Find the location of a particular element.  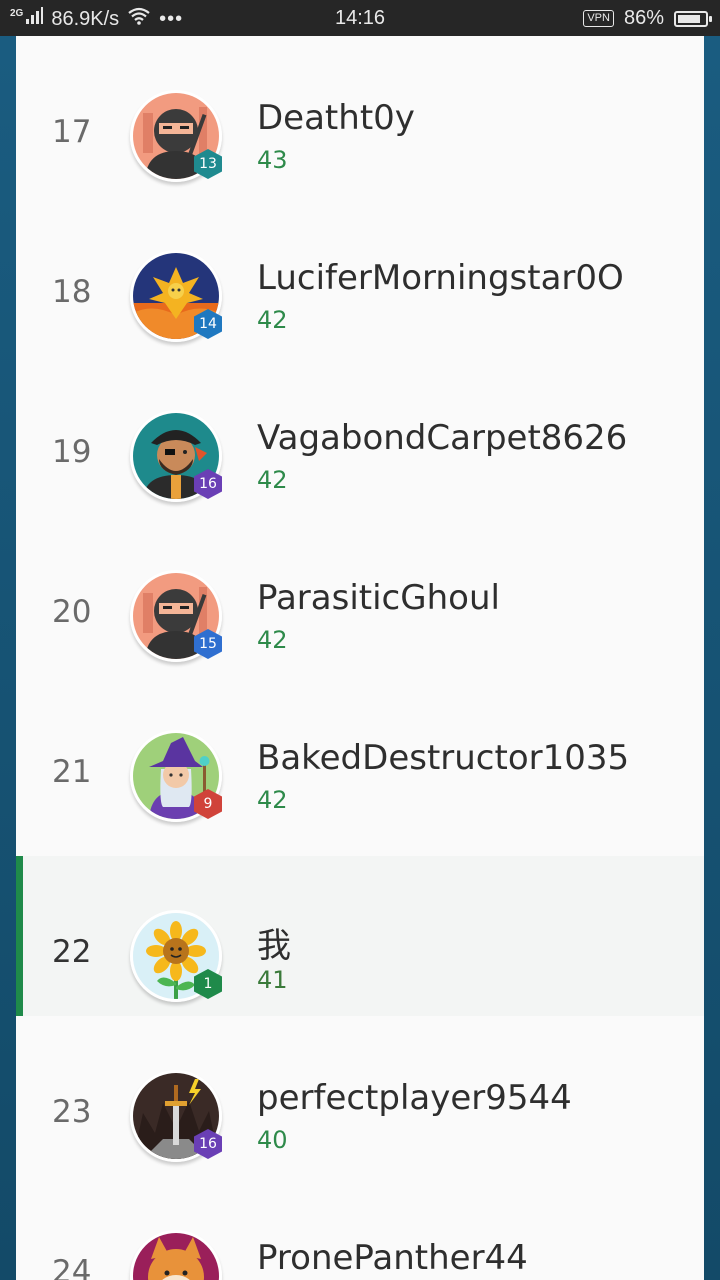

player-name: 我 is located at coordinates (274, 946).